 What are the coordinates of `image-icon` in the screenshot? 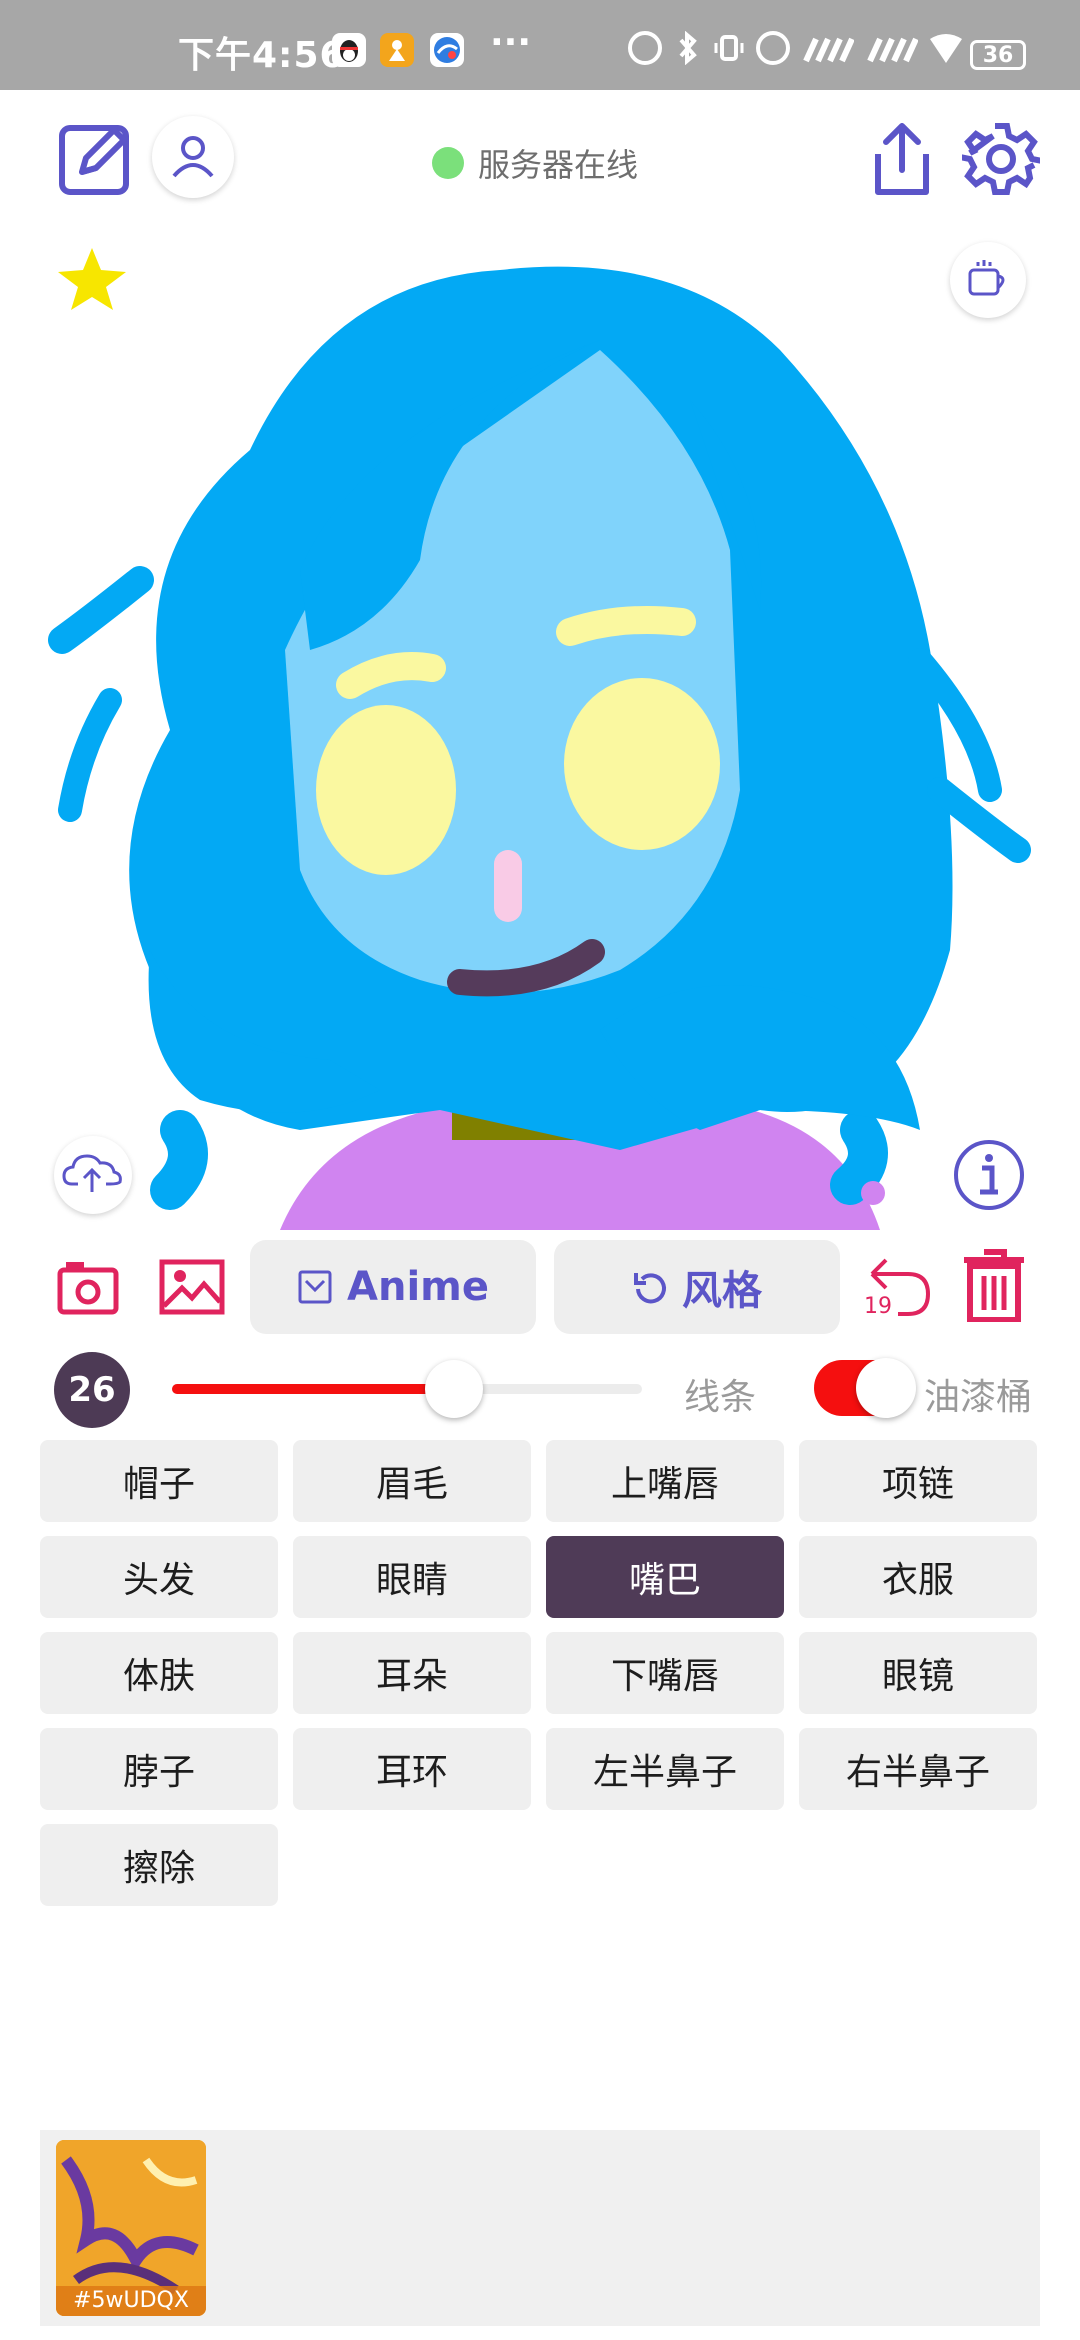 It's located at (192, 1287).